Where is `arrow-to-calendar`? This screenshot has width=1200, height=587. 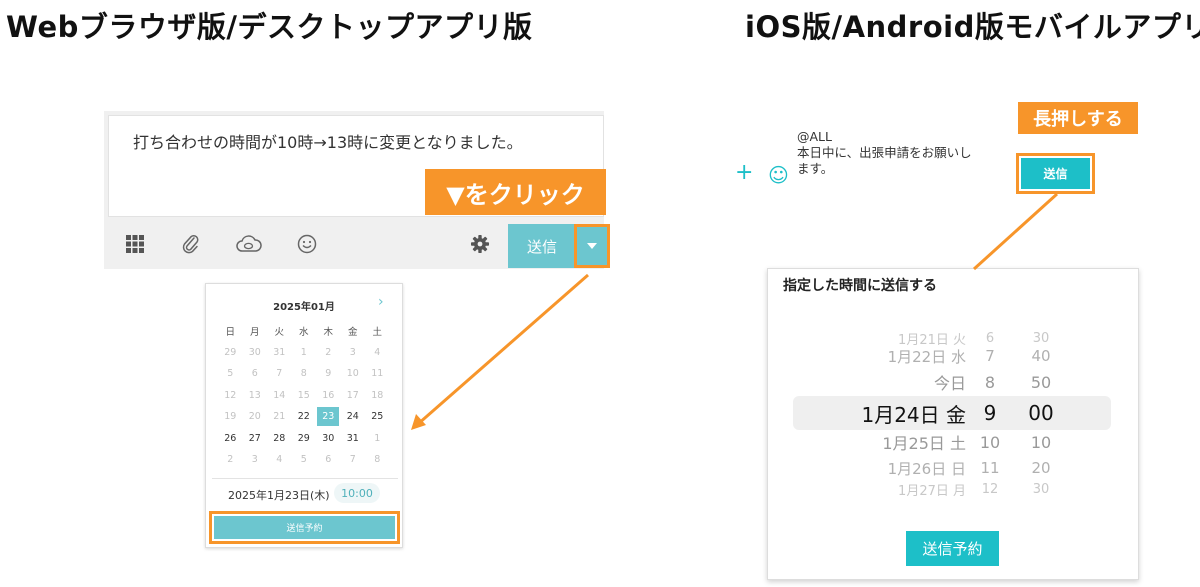 arrow-to-calendar is located at coordinates (503, 349).